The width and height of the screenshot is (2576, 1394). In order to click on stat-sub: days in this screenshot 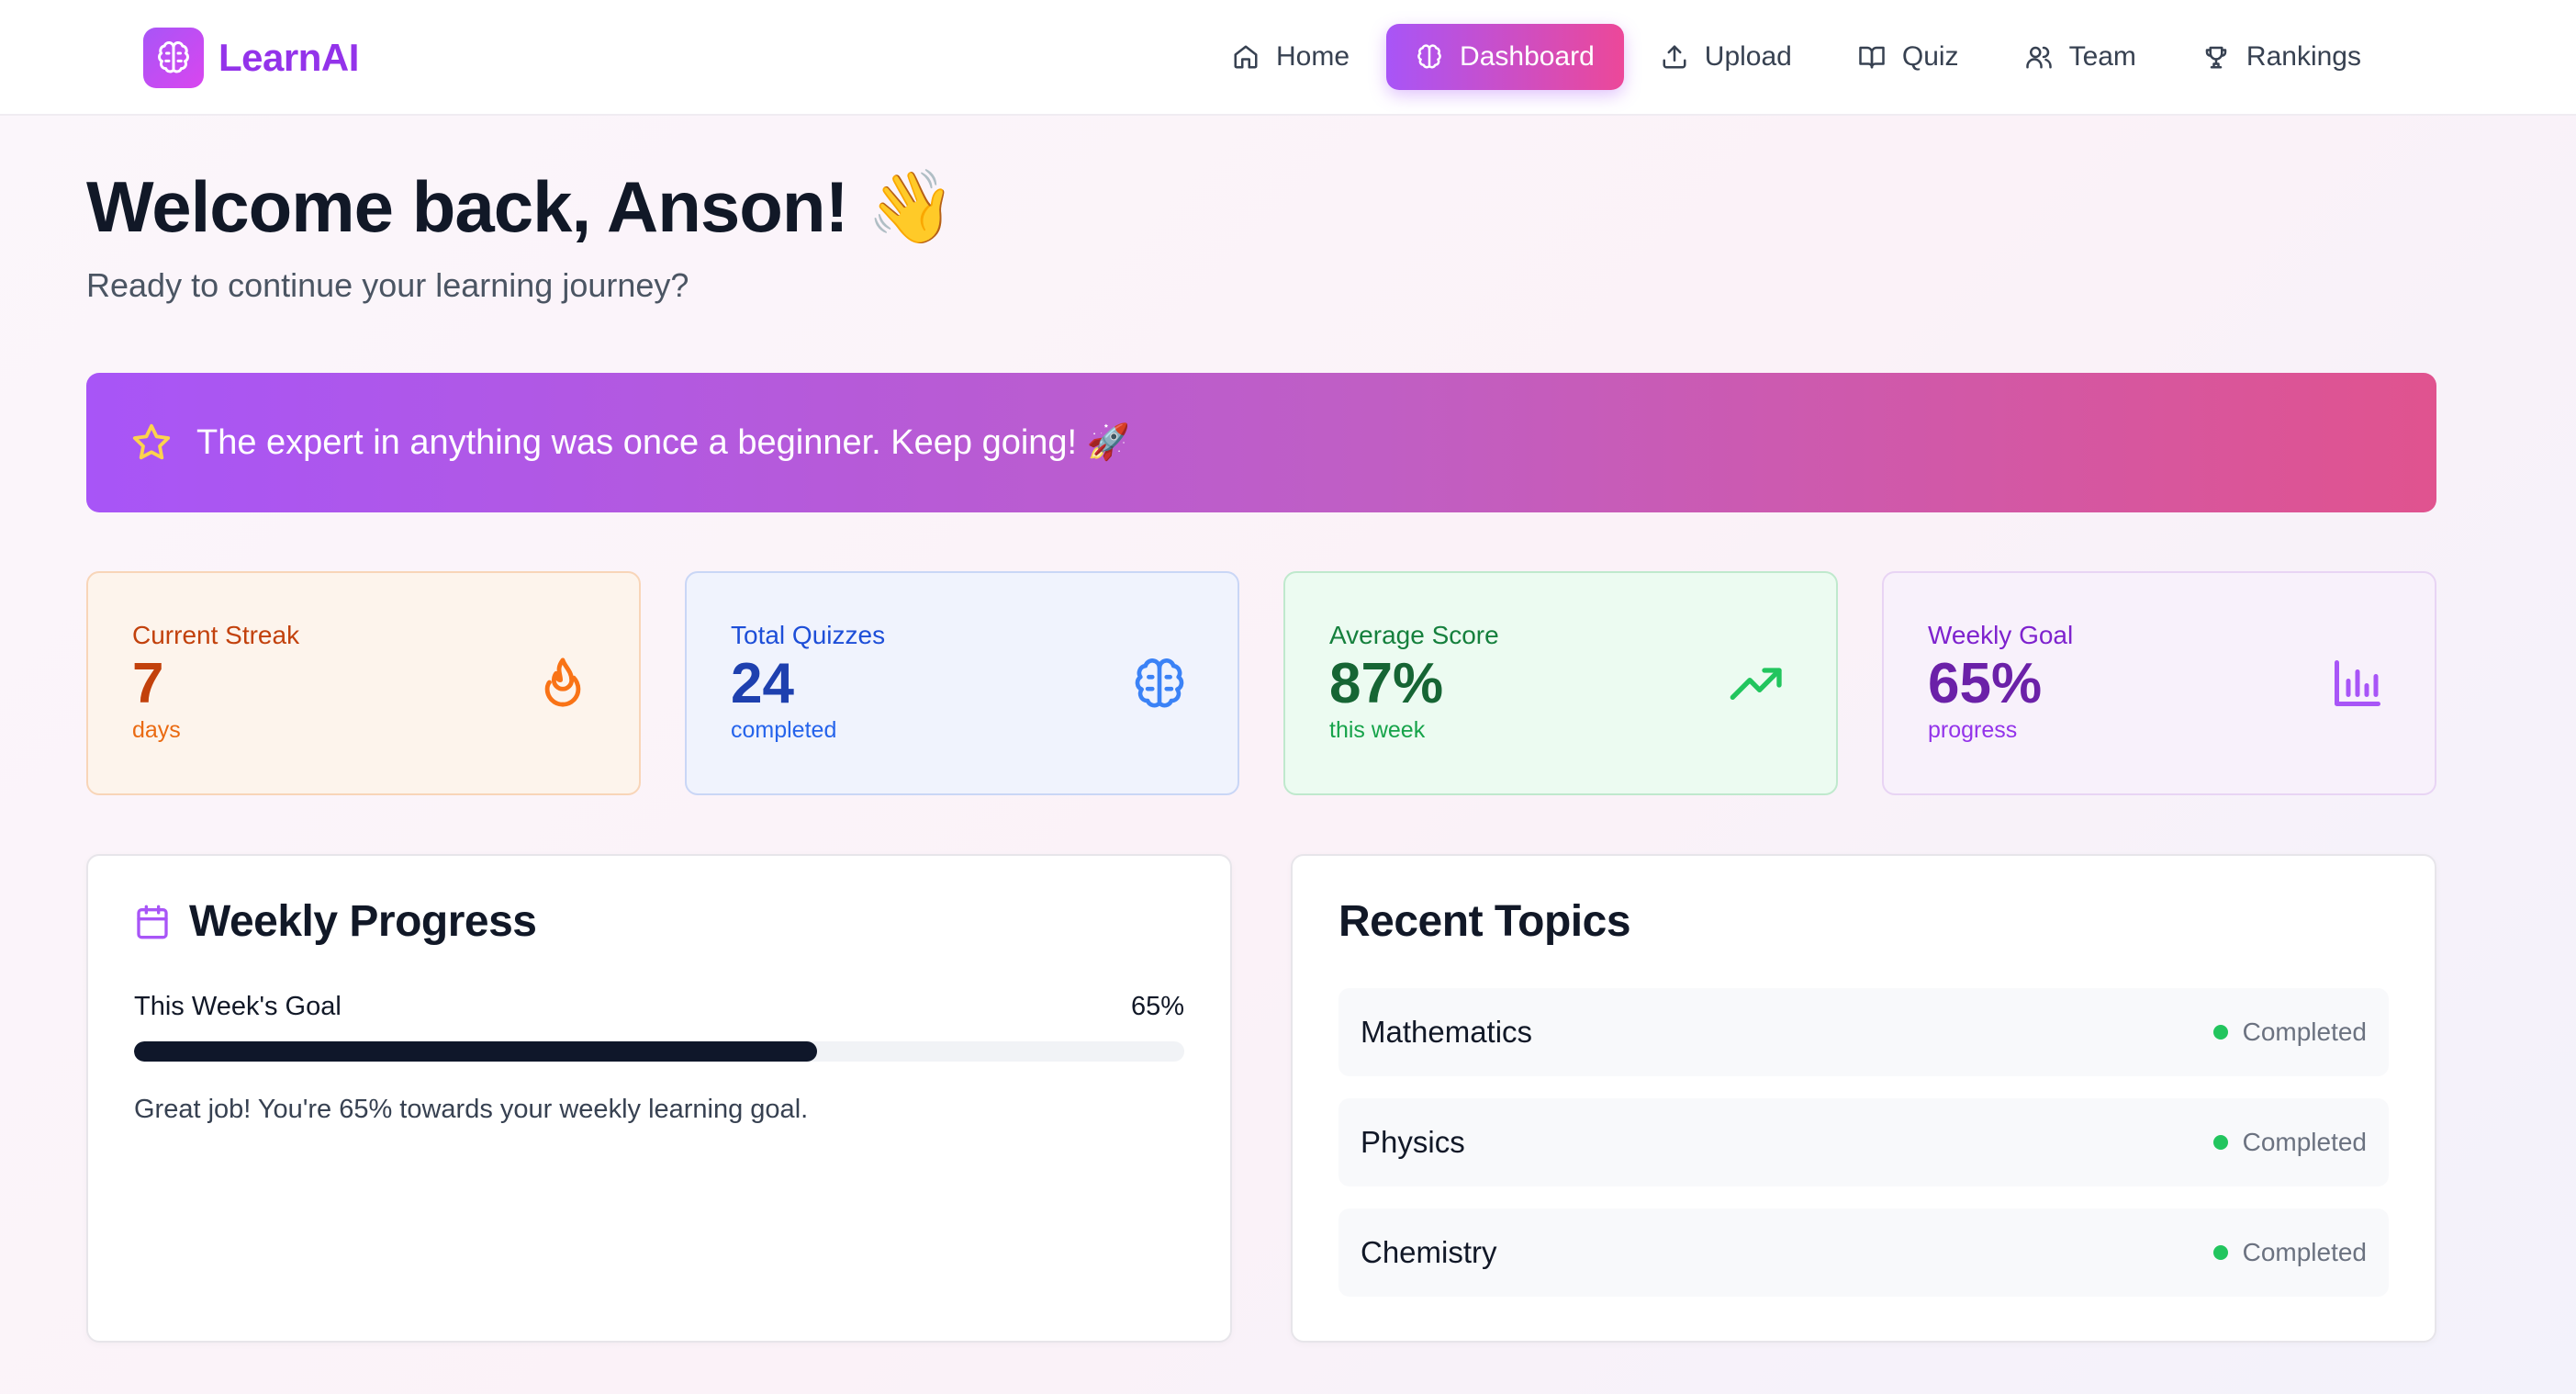, I will do `click(156, 730)`.